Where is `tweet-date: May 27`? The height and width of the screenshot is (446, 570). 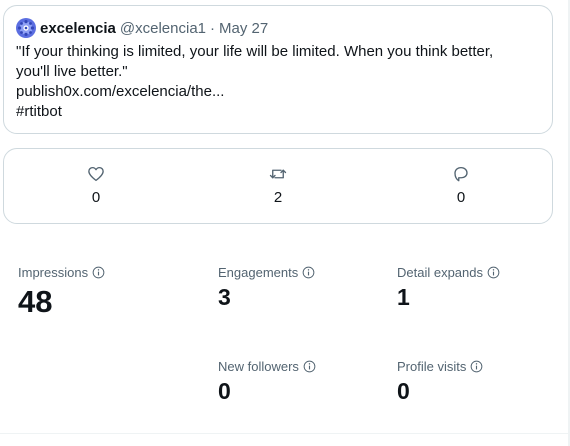 tweet-date: May 27 is located at coordinates (243, 28).